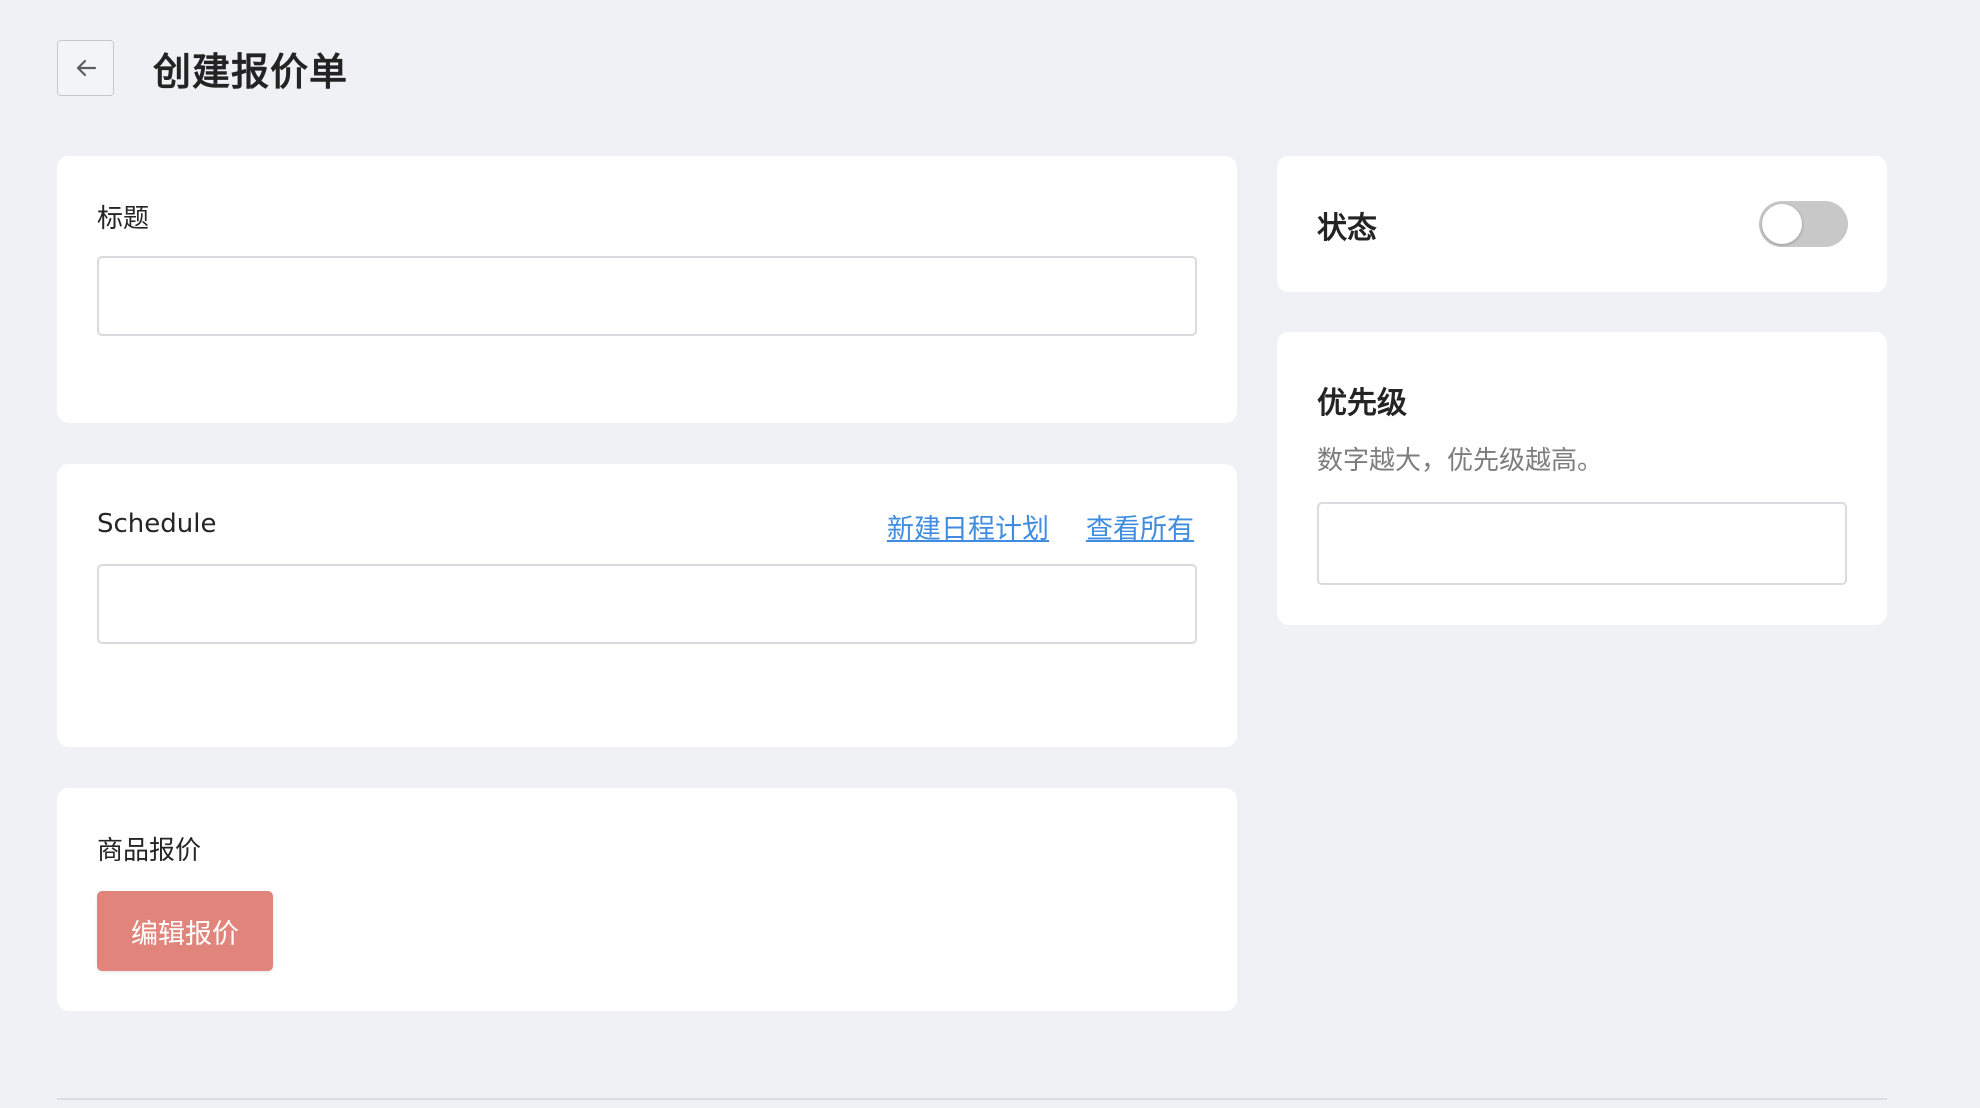 The width and height of the screenshot is (1980, 1108). What do you see at coordinates (1582, 543) in the screenshot?
I see `priority-input` at bounding box center [1582, 543].